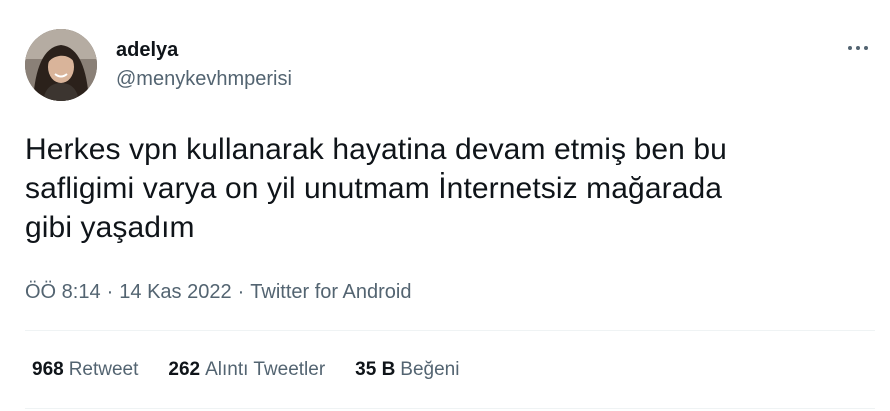 This screenshot has width=890, height=411. Describe the element at coordinates (330, 292) in the screenshot. I see `tweet-source: Twitter for Android` at that location.